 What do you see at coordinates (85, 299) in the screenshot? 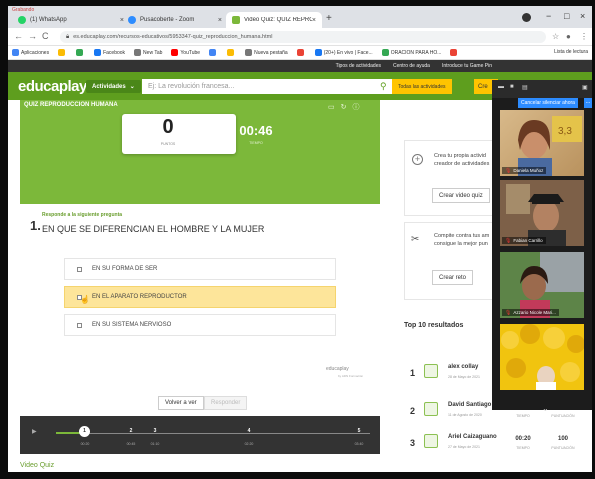
I see `mouse-cursor-icon: ☝` at bounding box center [85, 299].